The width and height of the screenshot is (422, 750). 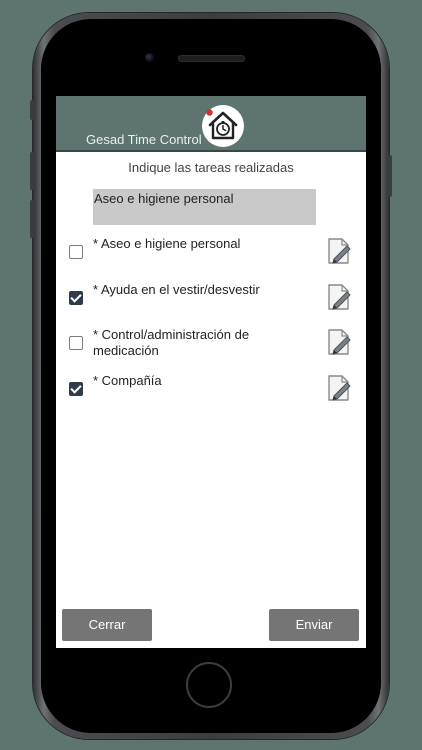 What do you see at coordinates (144, 139) in the screenshot?
I see `app-title: Gesad Time Control` at bounding box center [144, 139].